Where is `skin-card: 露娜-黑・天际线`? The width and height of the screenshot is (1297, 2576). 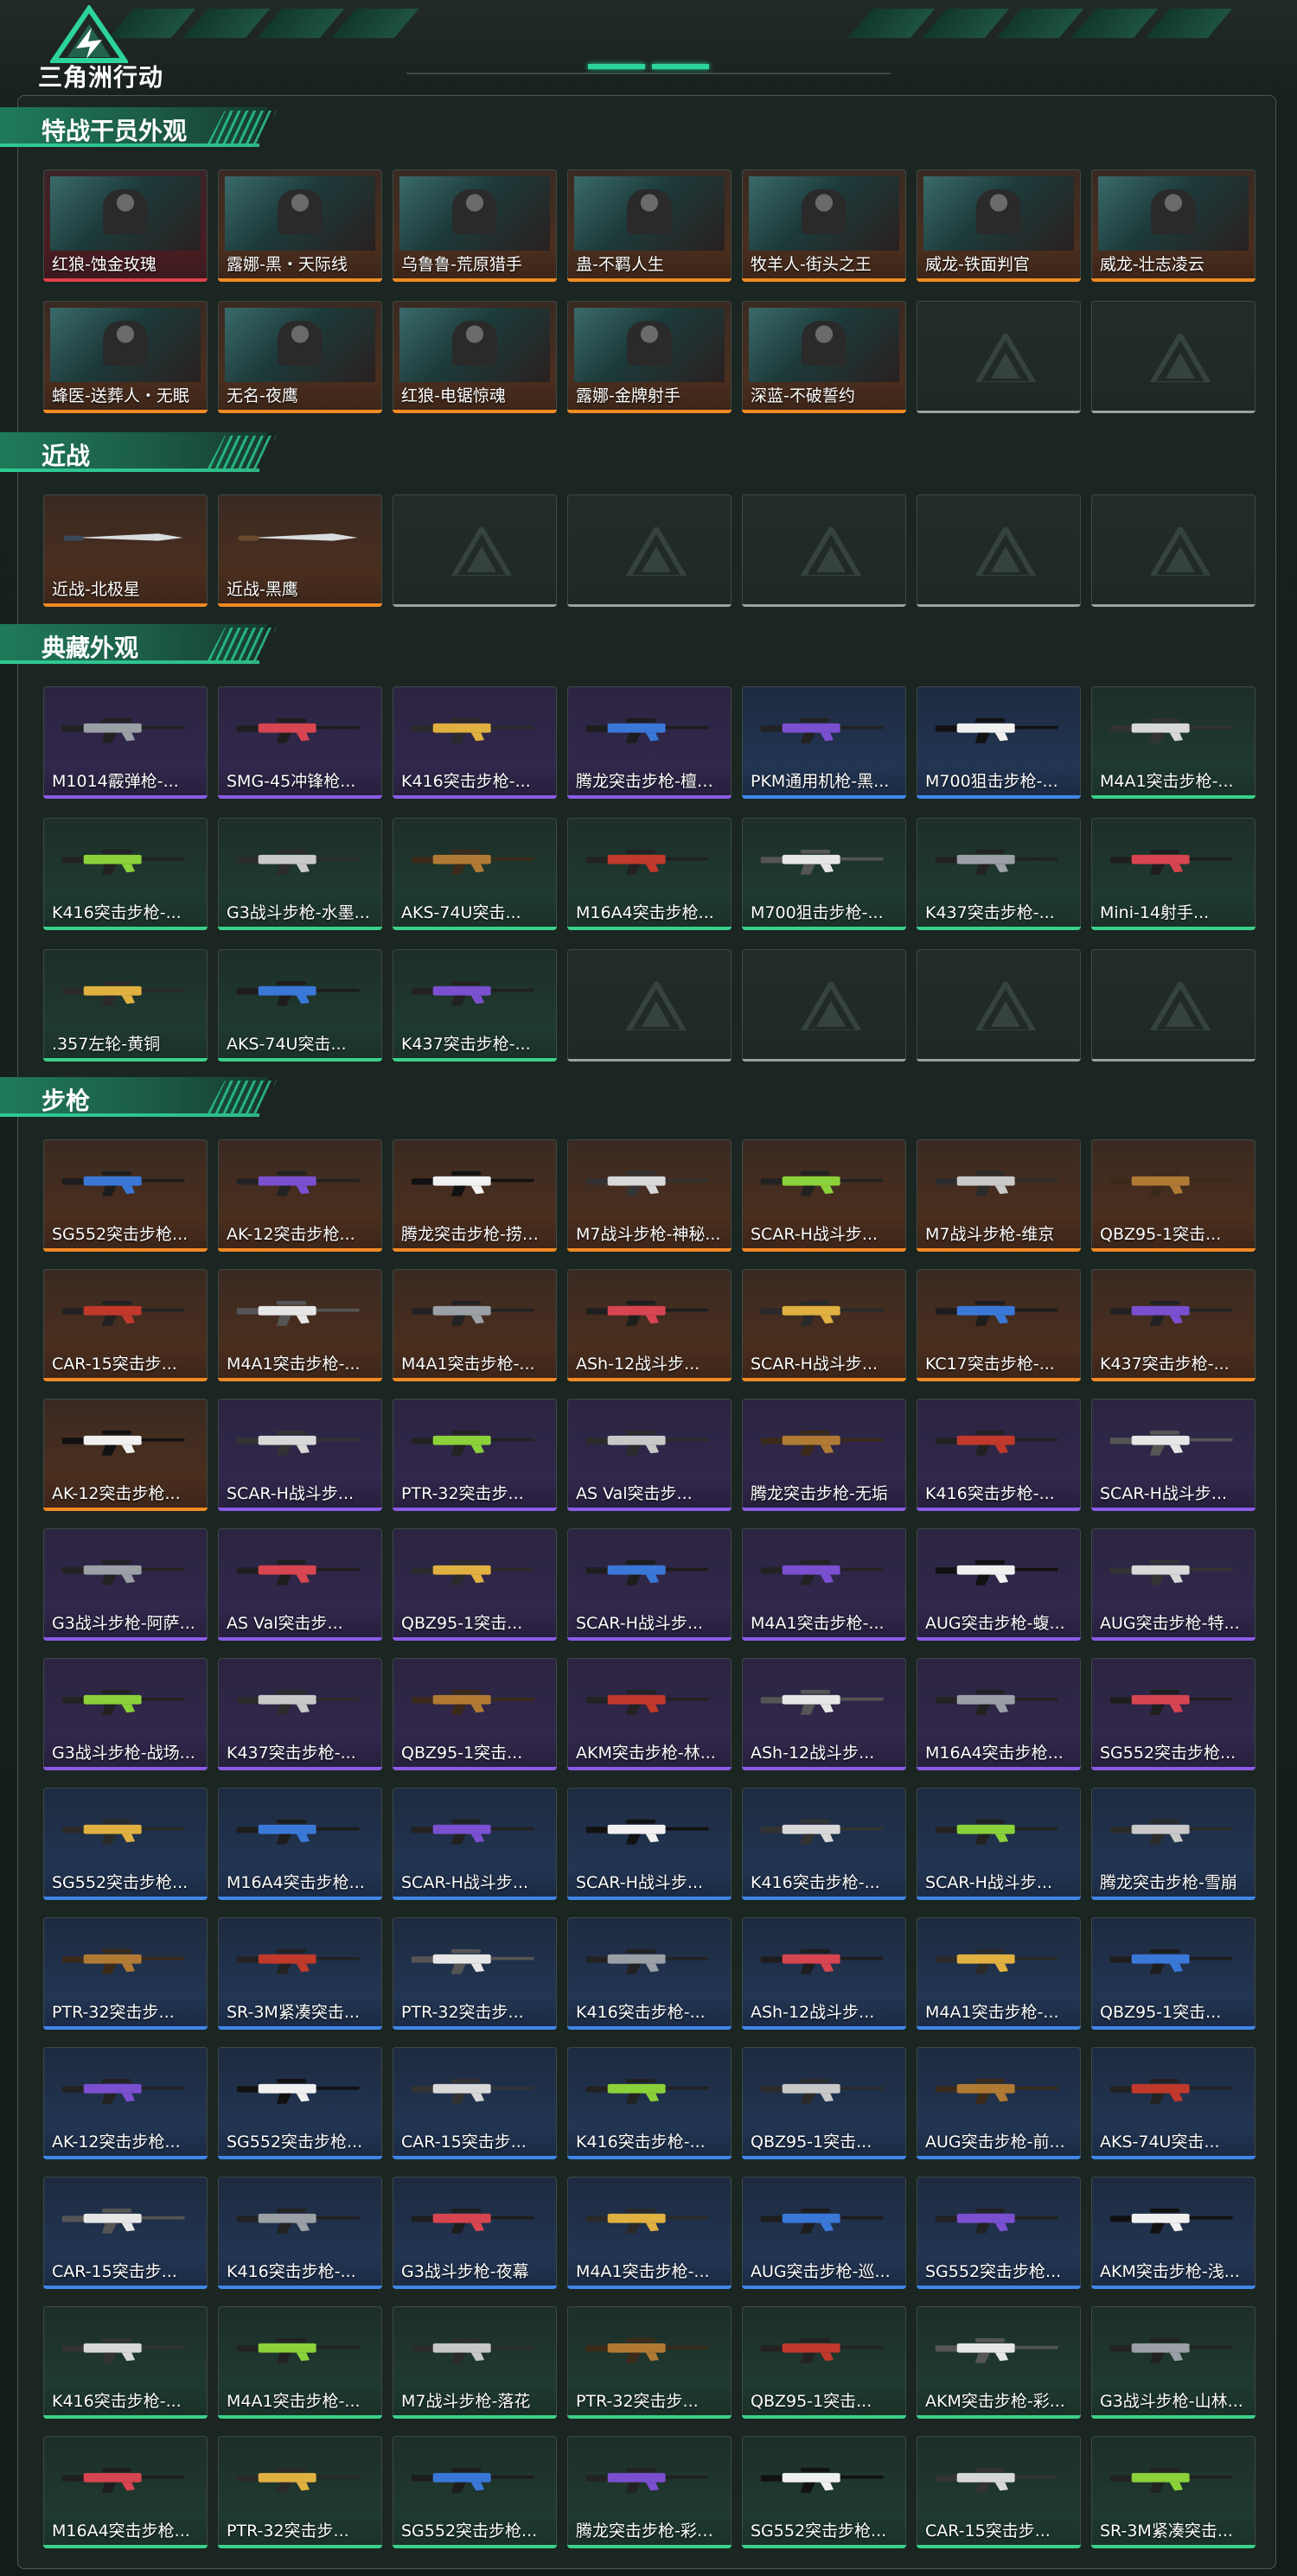 skin-card: 露娜-黑・天际线 is located at coordinates (300, 225).